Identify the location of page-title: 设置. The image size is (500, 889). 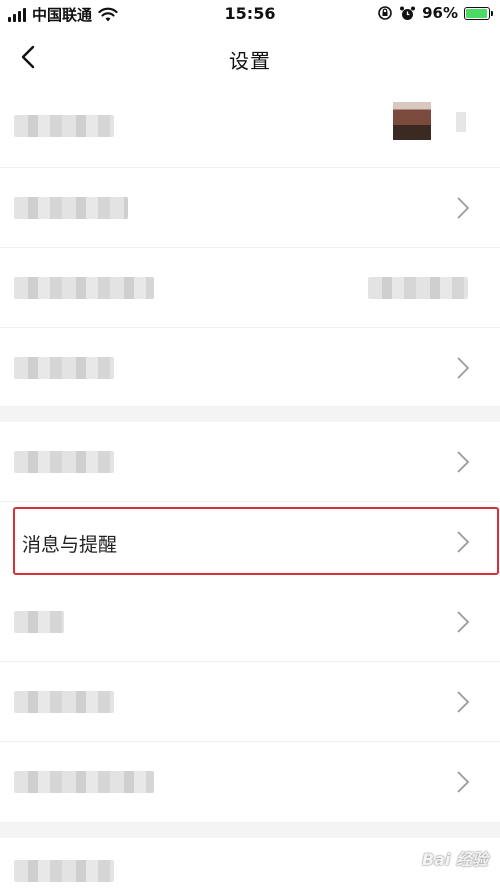
(250, 61).